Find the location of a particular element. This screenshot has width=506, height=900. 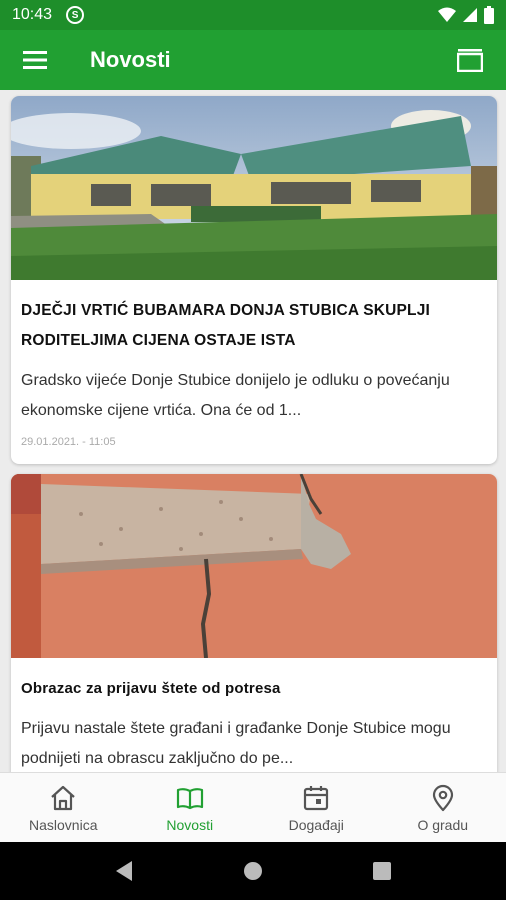

book-icon is located at coordinates (189, 798).